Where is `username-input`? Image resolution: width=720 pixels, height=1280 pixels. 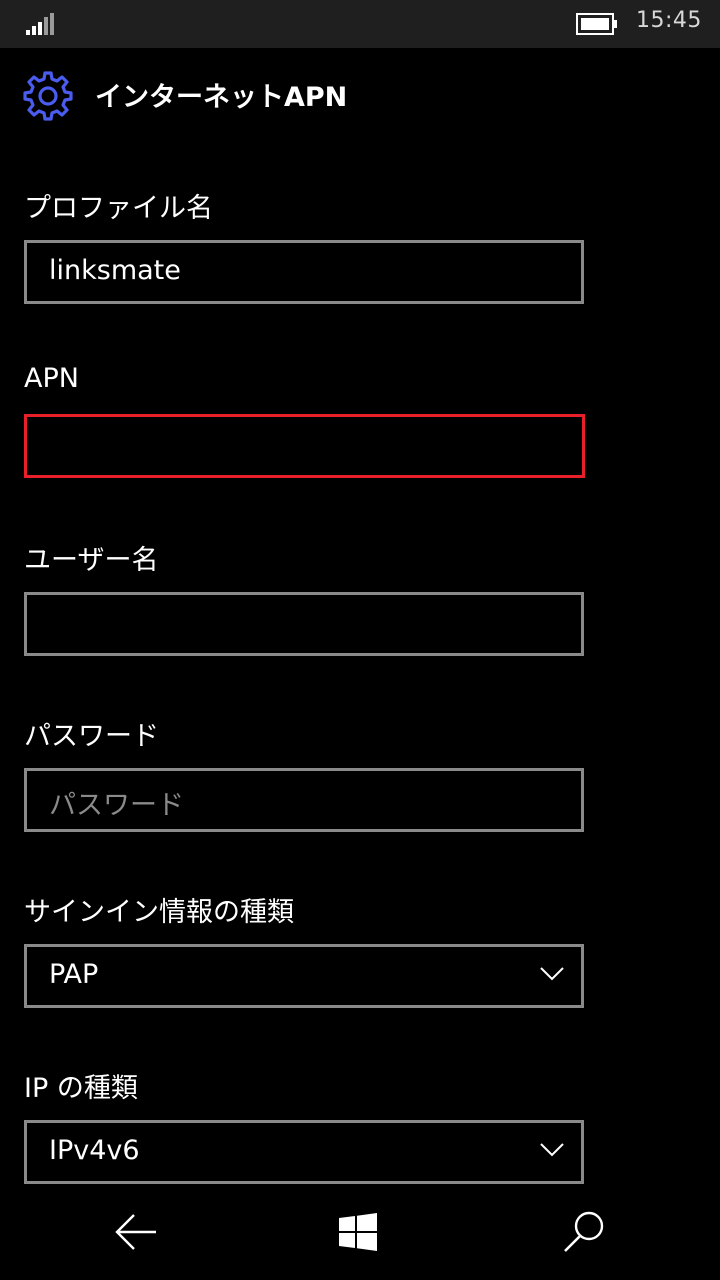
username-input is located at coordinates (304, 624).